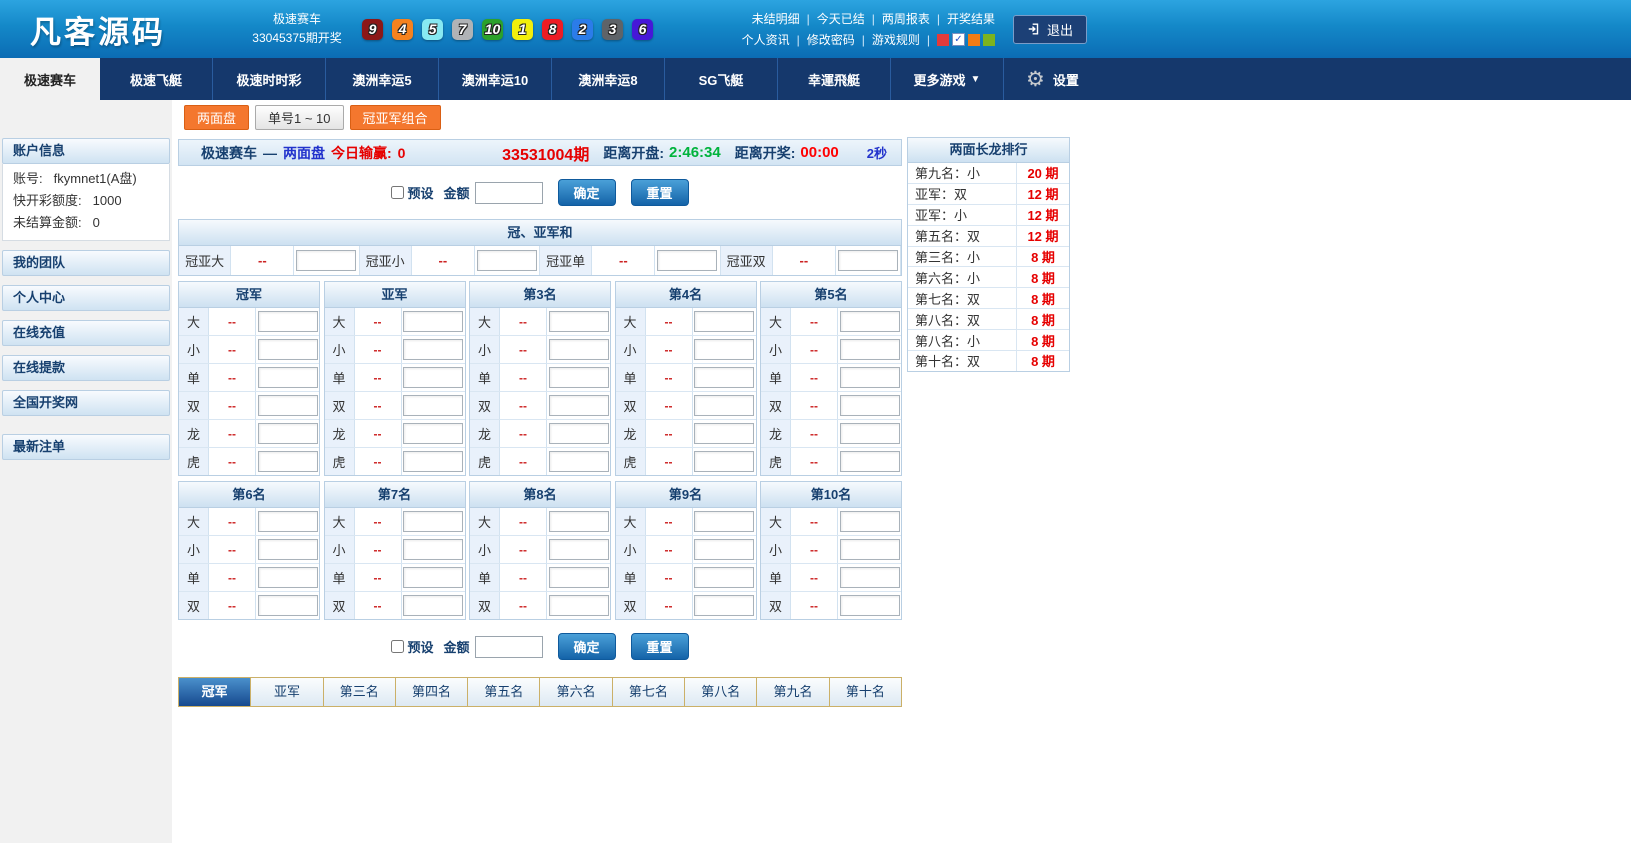 This screenshot has width=1631, height=843. What do you see at coordinates (841, 18) in the screenshot?
I see `header-link: 今天已结` at bounding box center [841, 18].